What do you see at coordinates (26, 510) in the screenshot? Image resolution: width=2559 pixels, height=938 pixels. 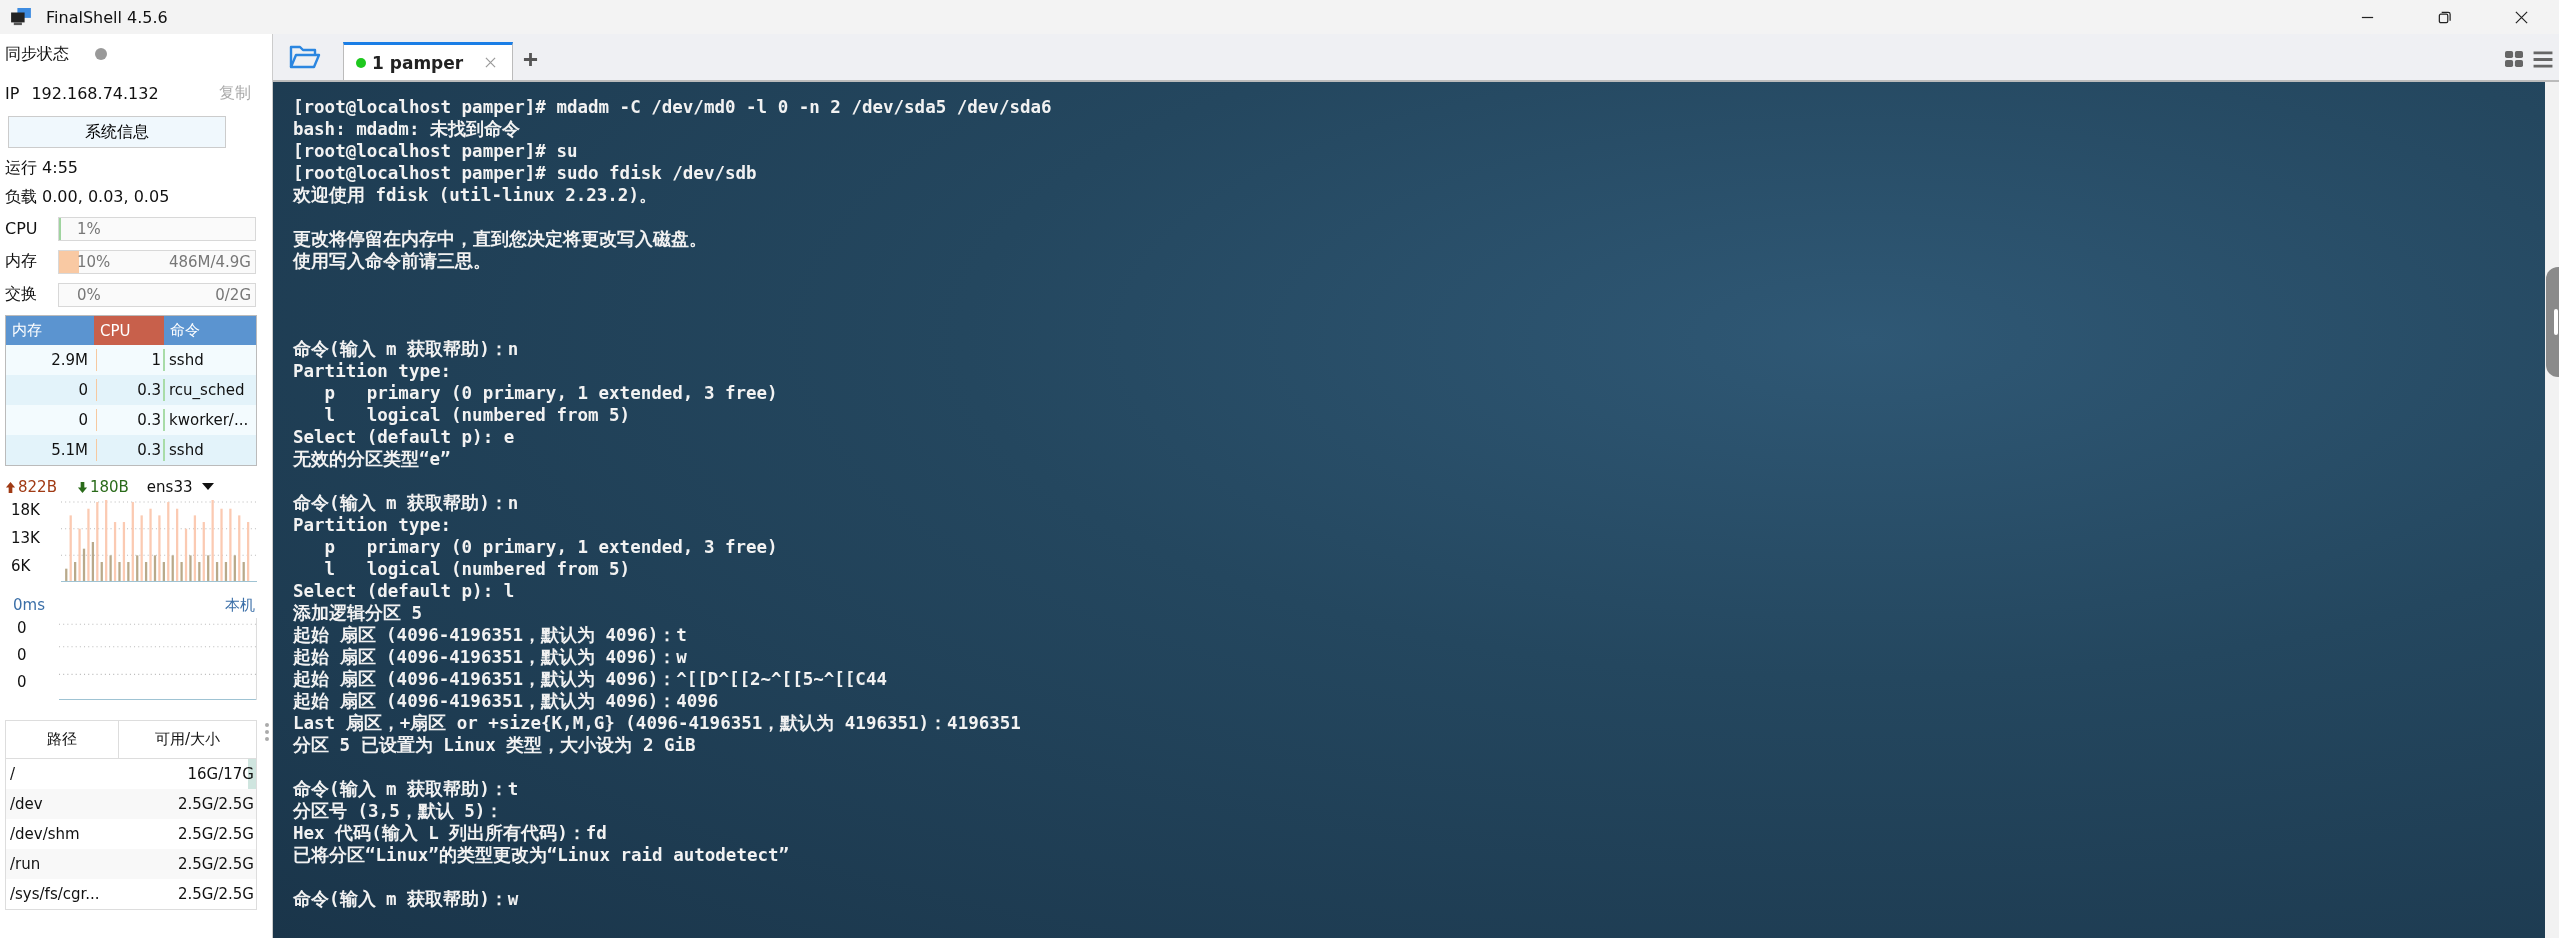 I see `axis-label: 18K` at bounding box center [26, 510].